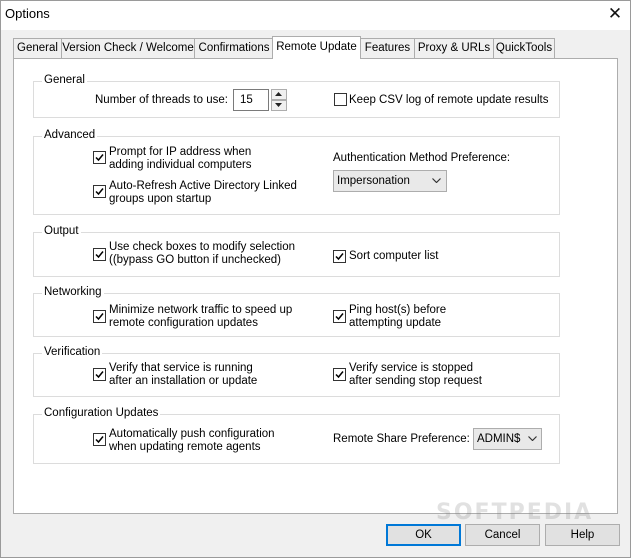 The image size is (631, 558). I want to click on ok-button: OK, so click(423, 535).